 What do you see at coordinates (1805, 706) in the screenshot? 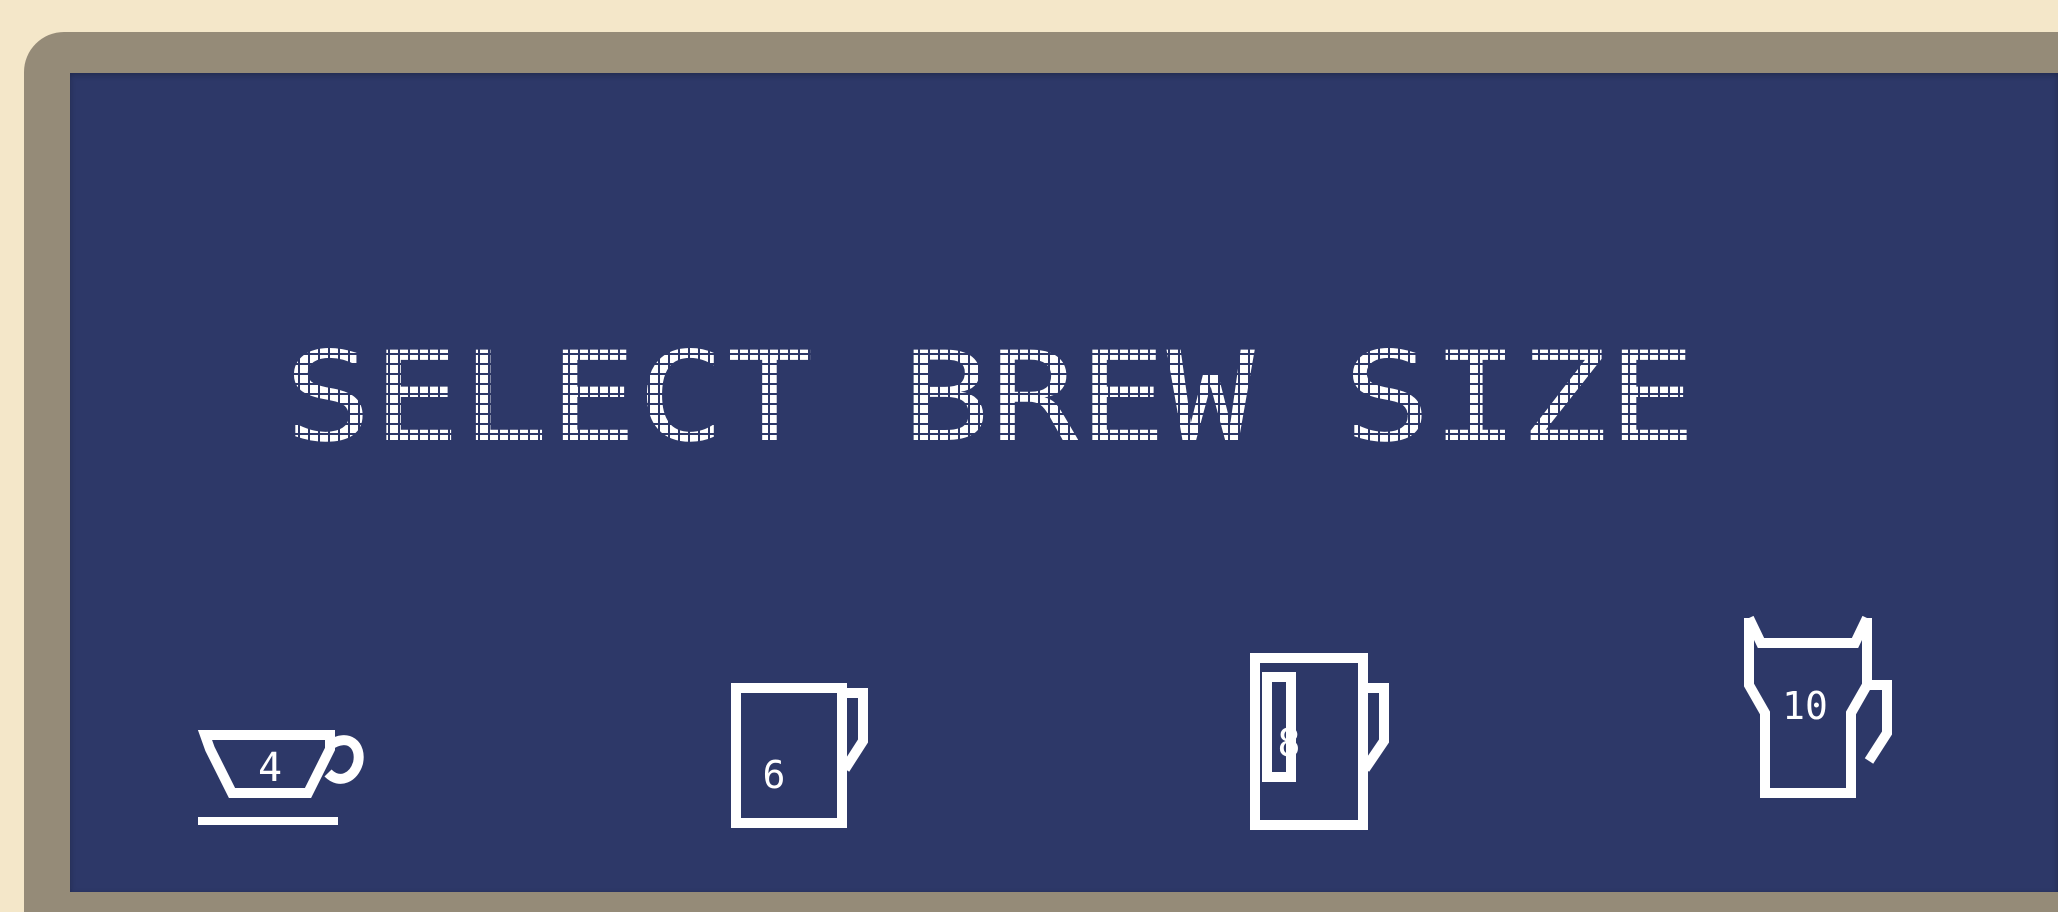
I see `size-label: 10` at bounding box center [1805, 706].